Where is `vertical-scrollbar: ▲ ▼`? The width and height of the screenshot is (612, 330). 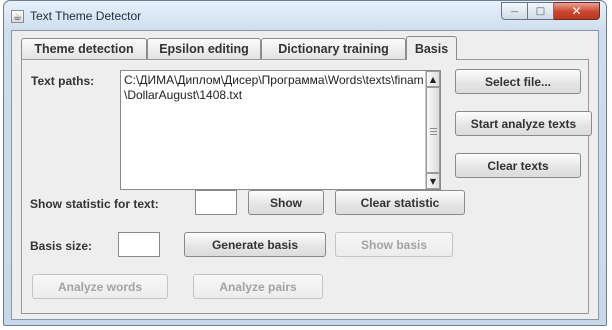 vertical-scrollbar: ▲ ▼ is located at coordinates (432, 130).